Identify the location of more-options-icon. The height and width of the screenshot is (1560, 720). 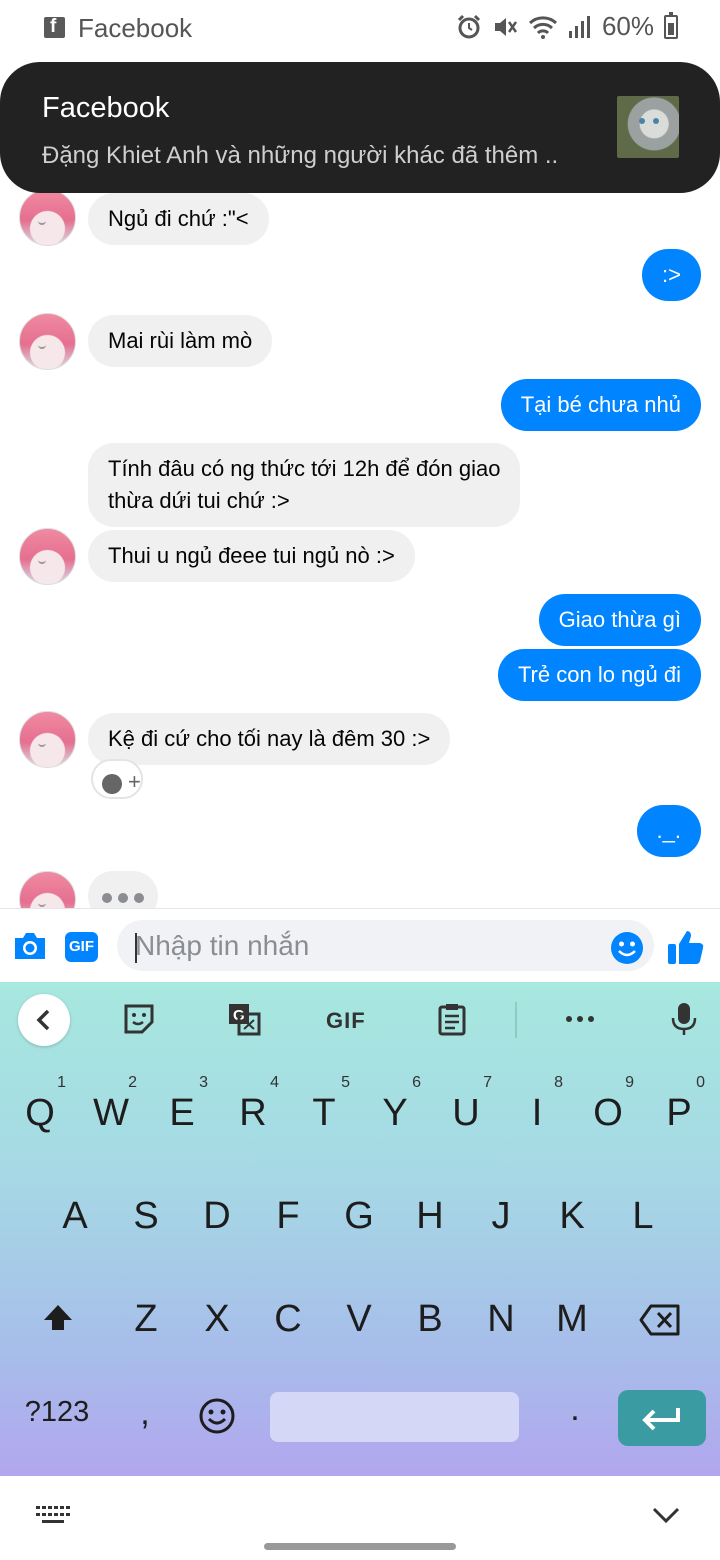
(580, 1019).